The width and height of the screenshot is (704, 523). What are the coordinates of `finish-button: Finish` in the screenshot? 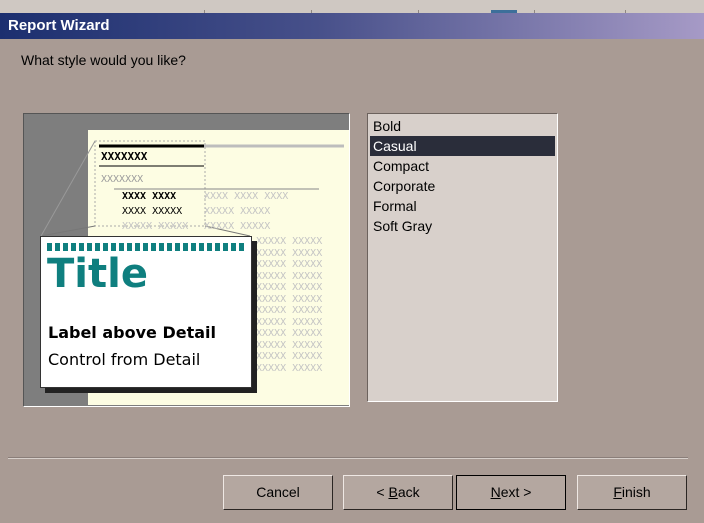 It's located at (632, 492).